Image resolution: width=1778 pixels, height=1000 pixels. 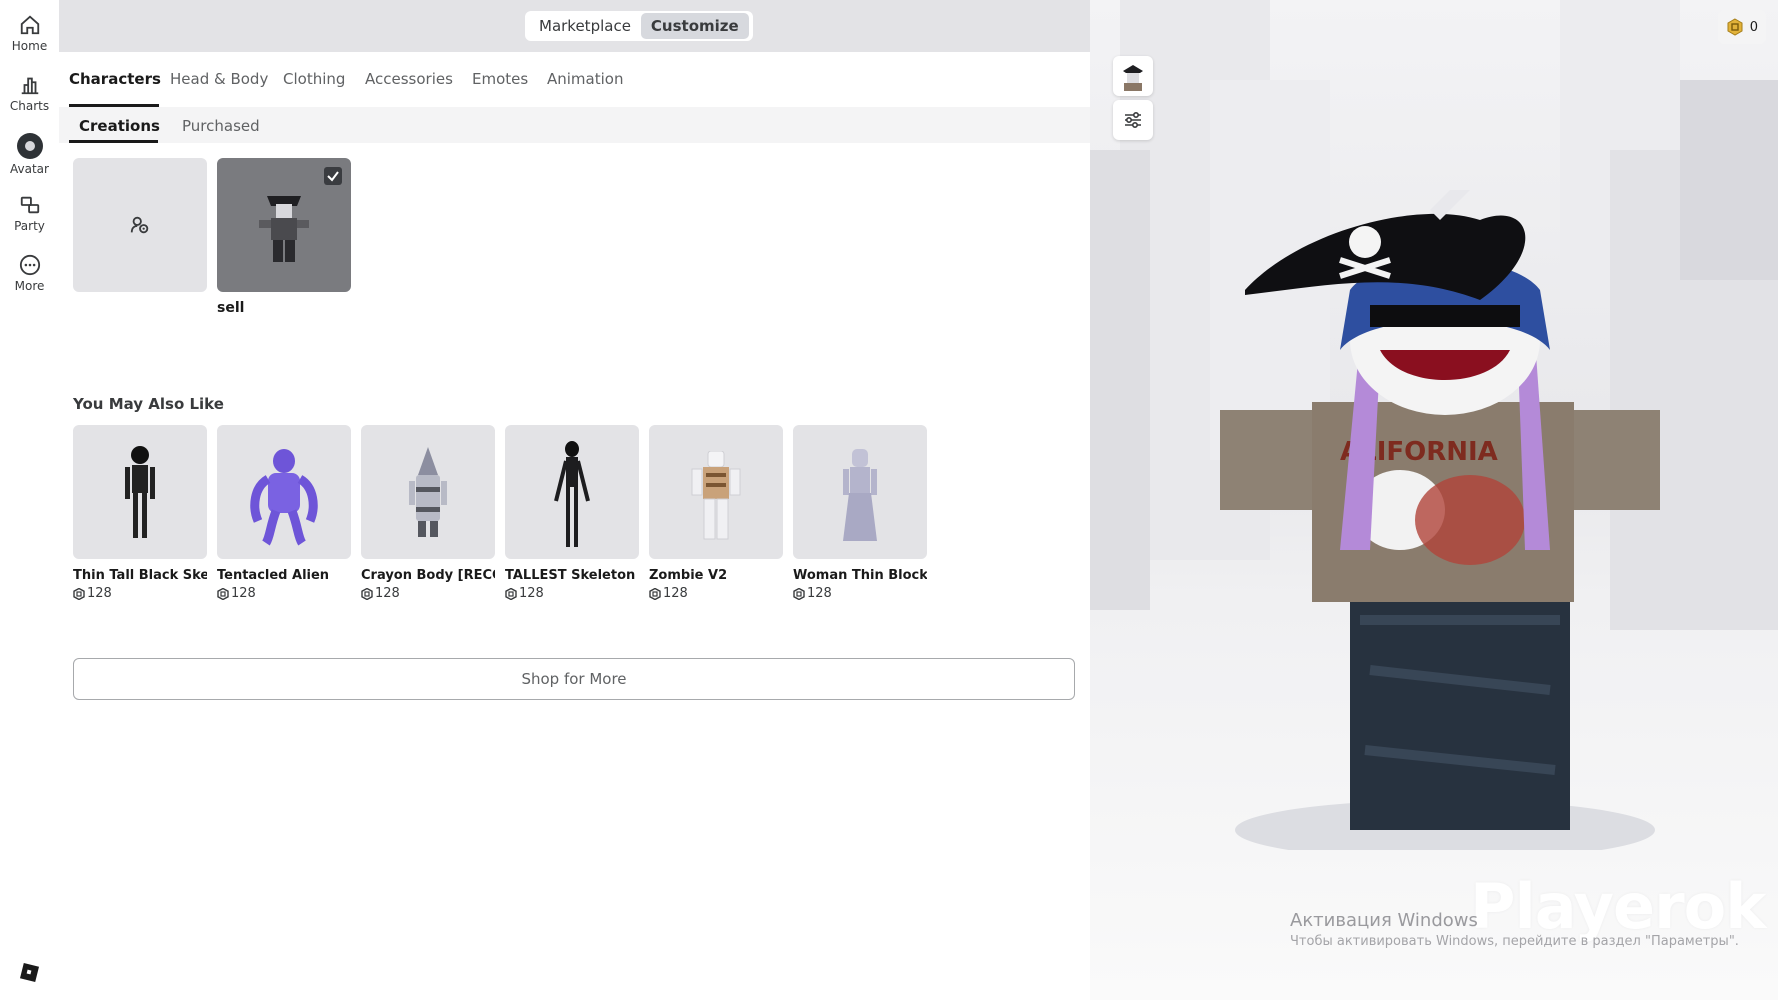 What do you see at coordinates (29, 86) in the screenshot?
I see `charts-icon` at bounding box center [29, 86].